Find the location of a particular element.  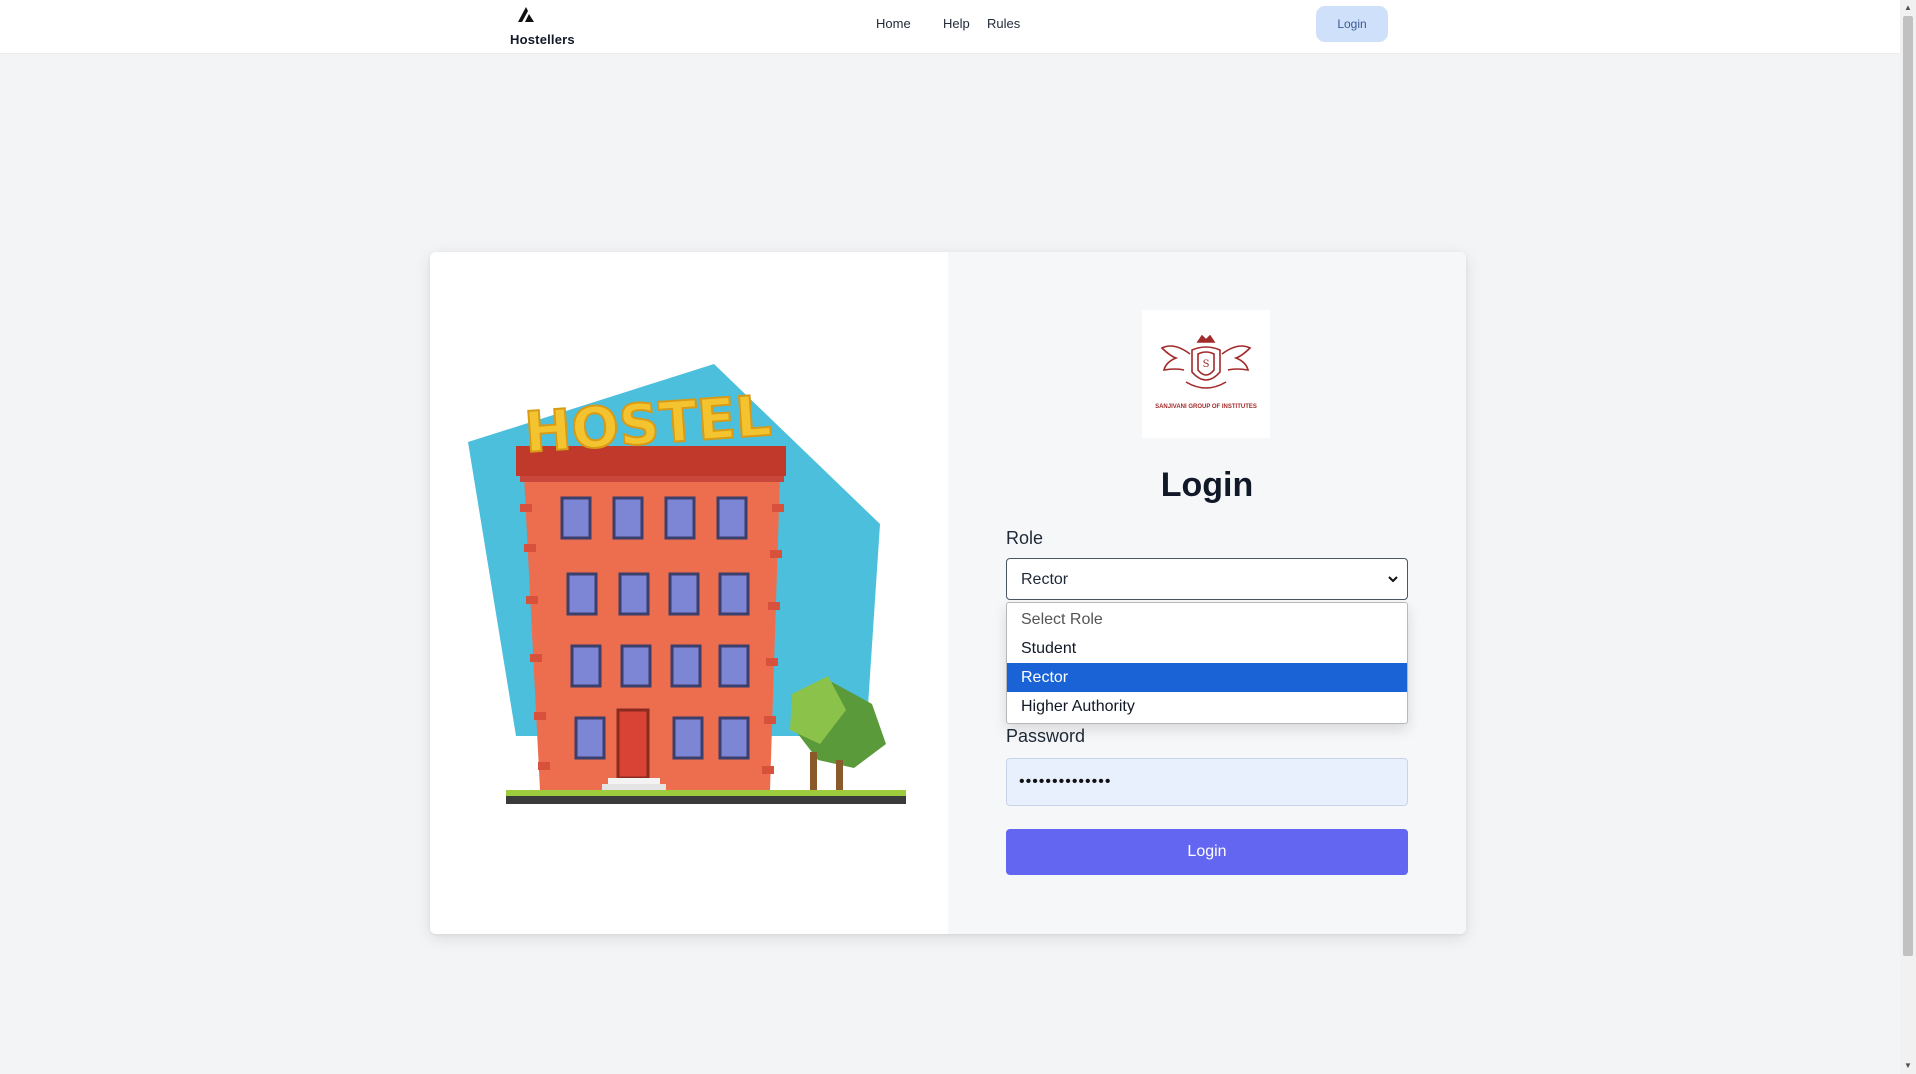

scroll-up-arrow-icon: ▲ is located at coordinates (1908, 8).